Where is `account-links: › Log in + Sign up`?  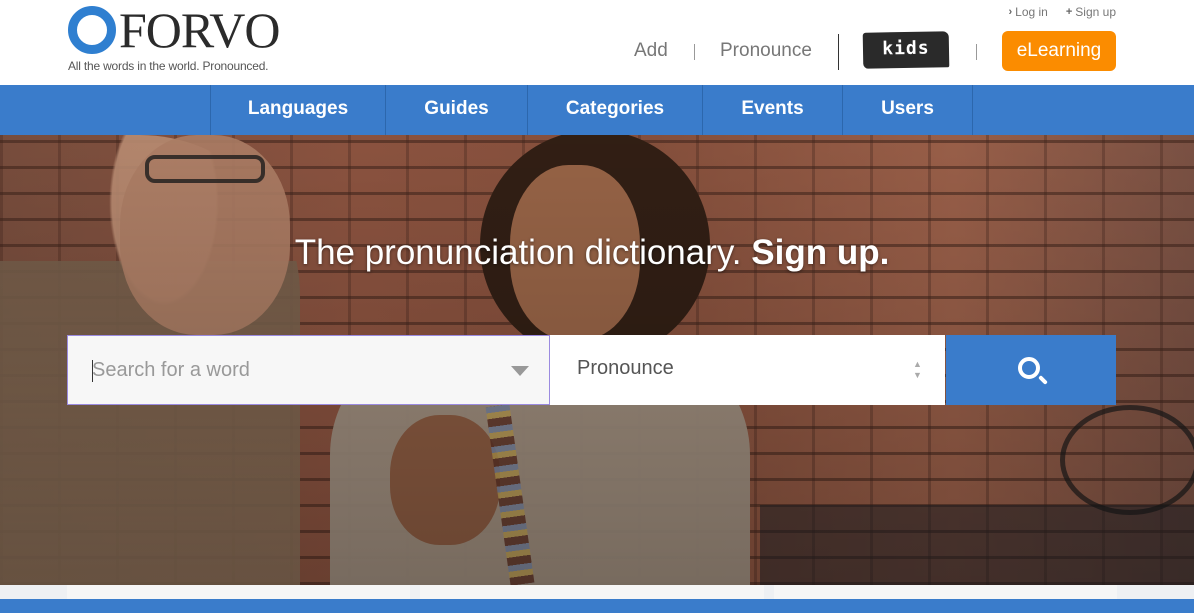
account-links: › Log in + Sign up is located at coordinates (1062, 12).